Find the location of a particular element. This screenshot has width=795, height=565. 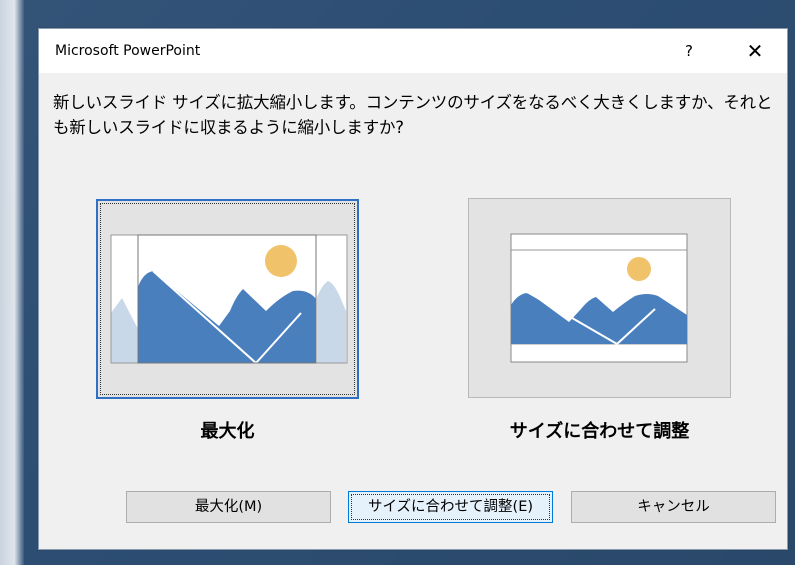

dialog-titlebar: Microsoft PowerPoint ? ✕ is located at coordinates (413, 51).